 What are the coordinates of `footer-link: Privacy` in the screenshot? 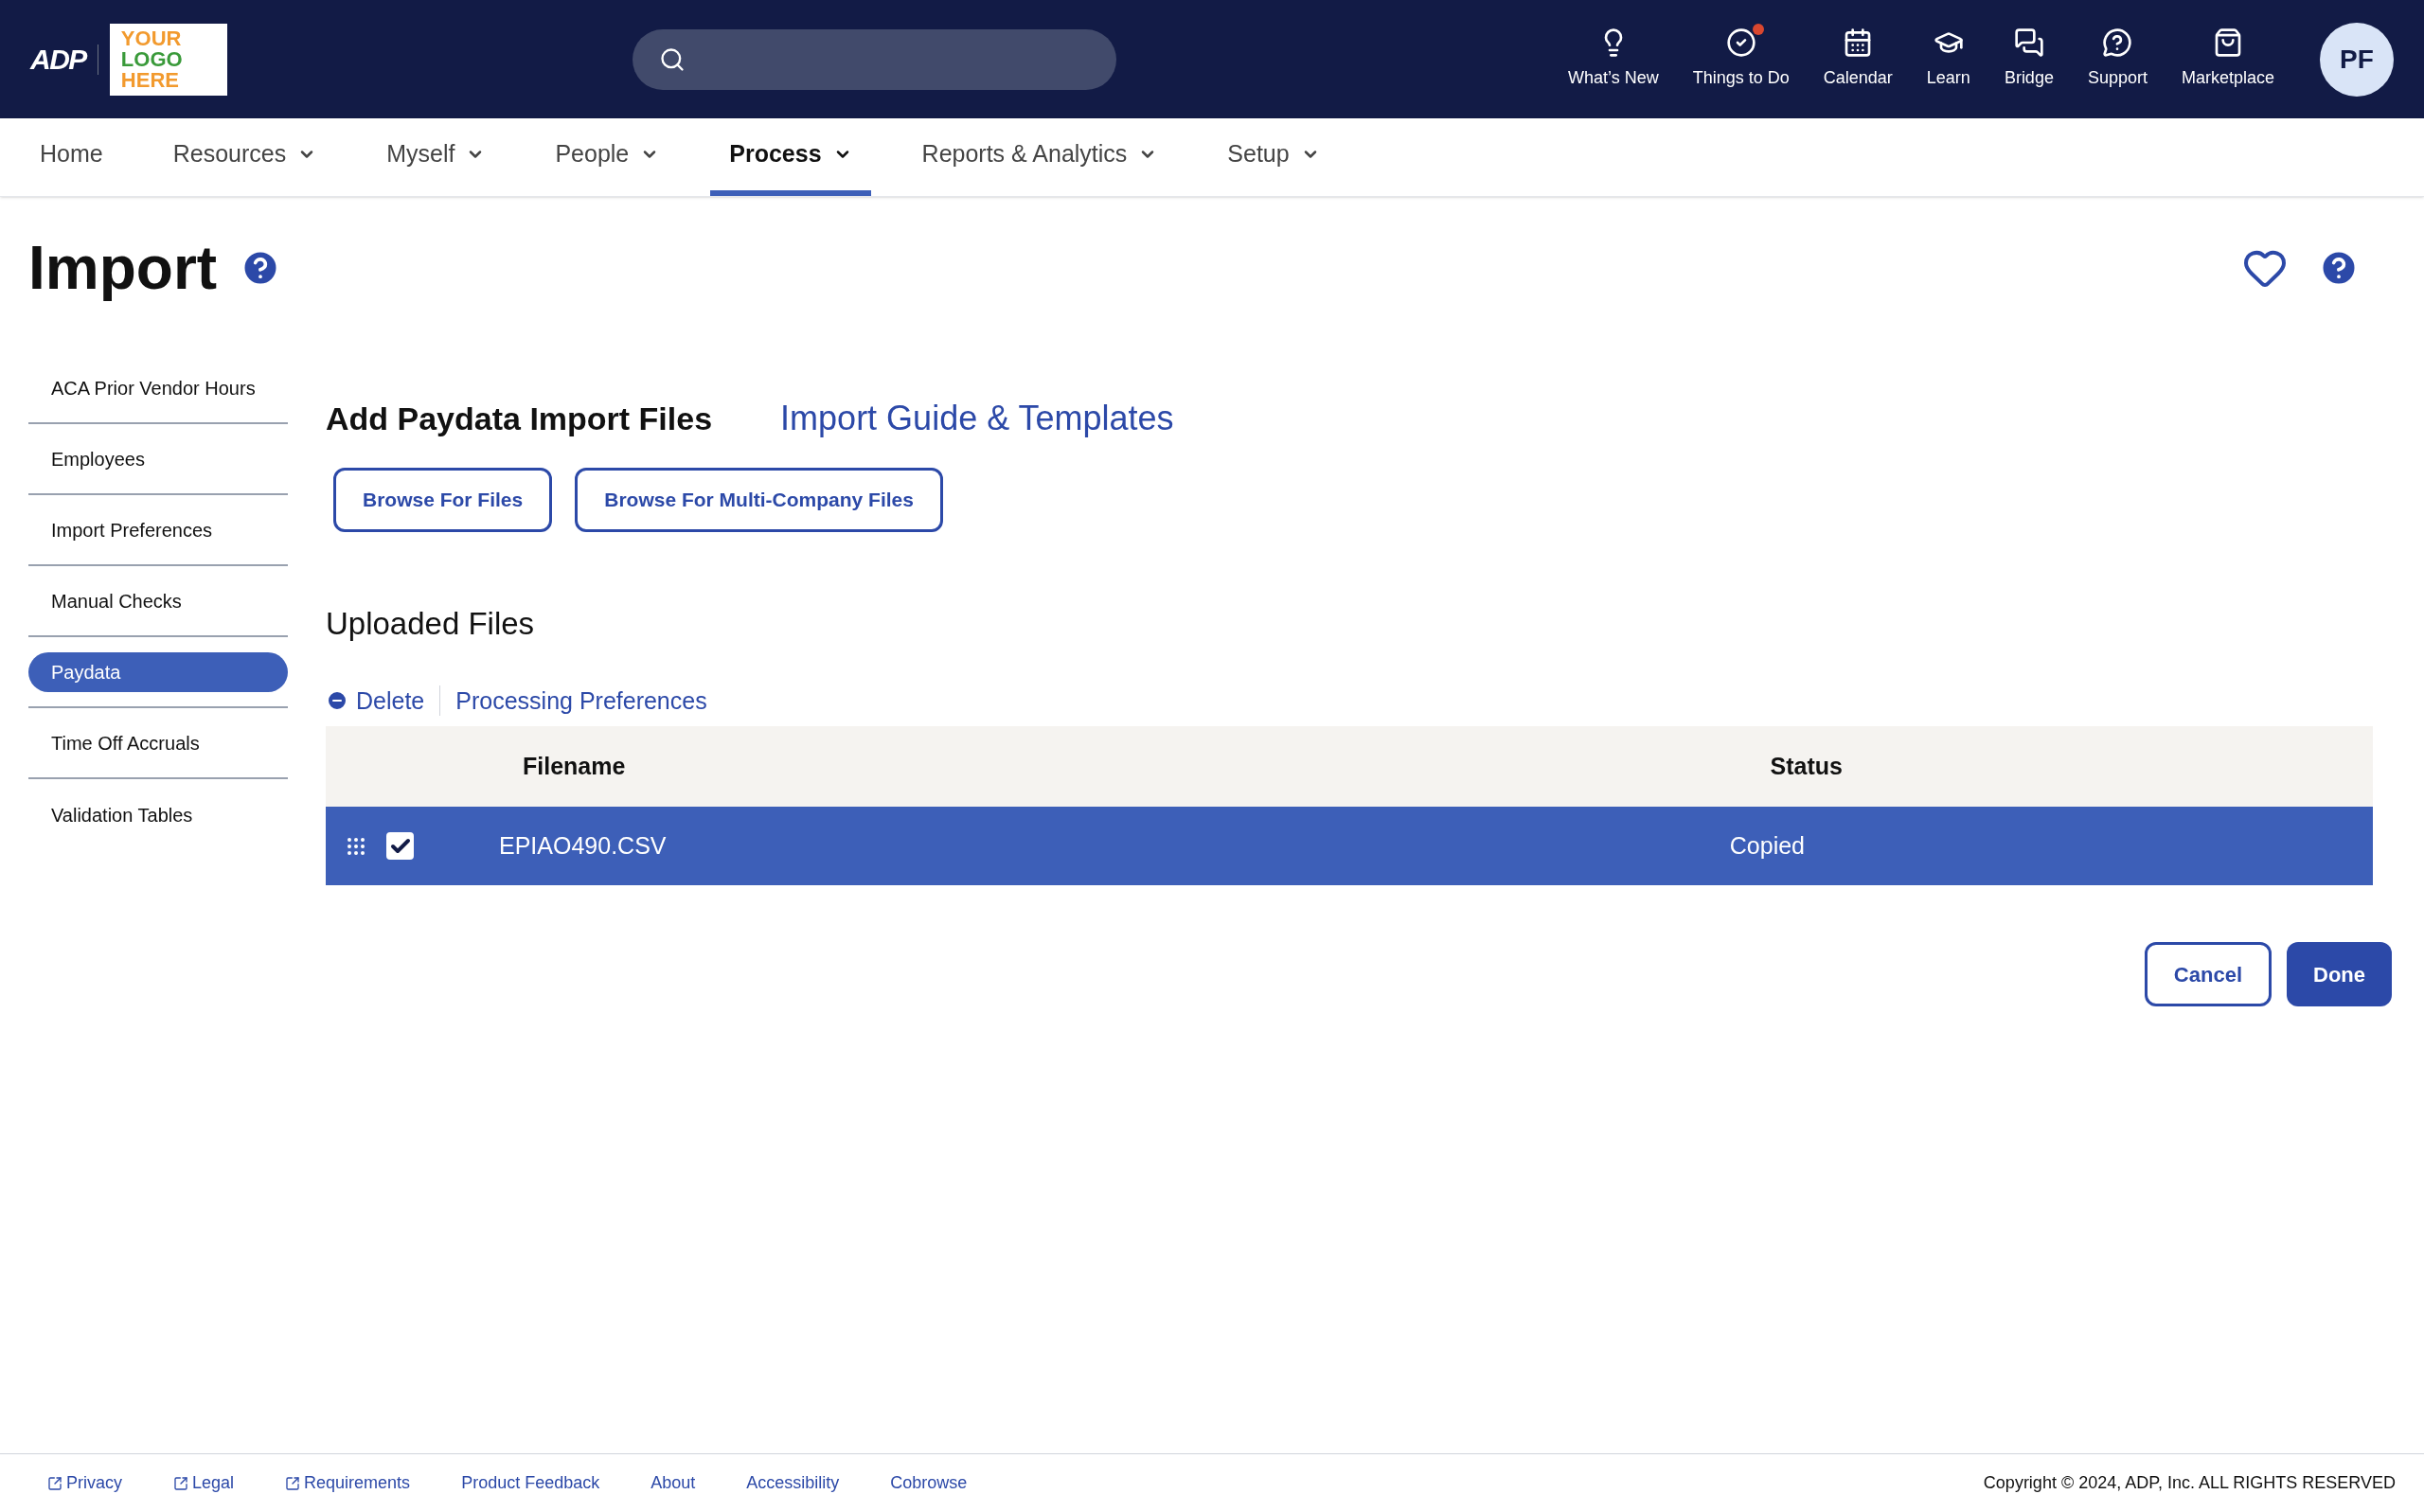 It's located at (84, 1483).